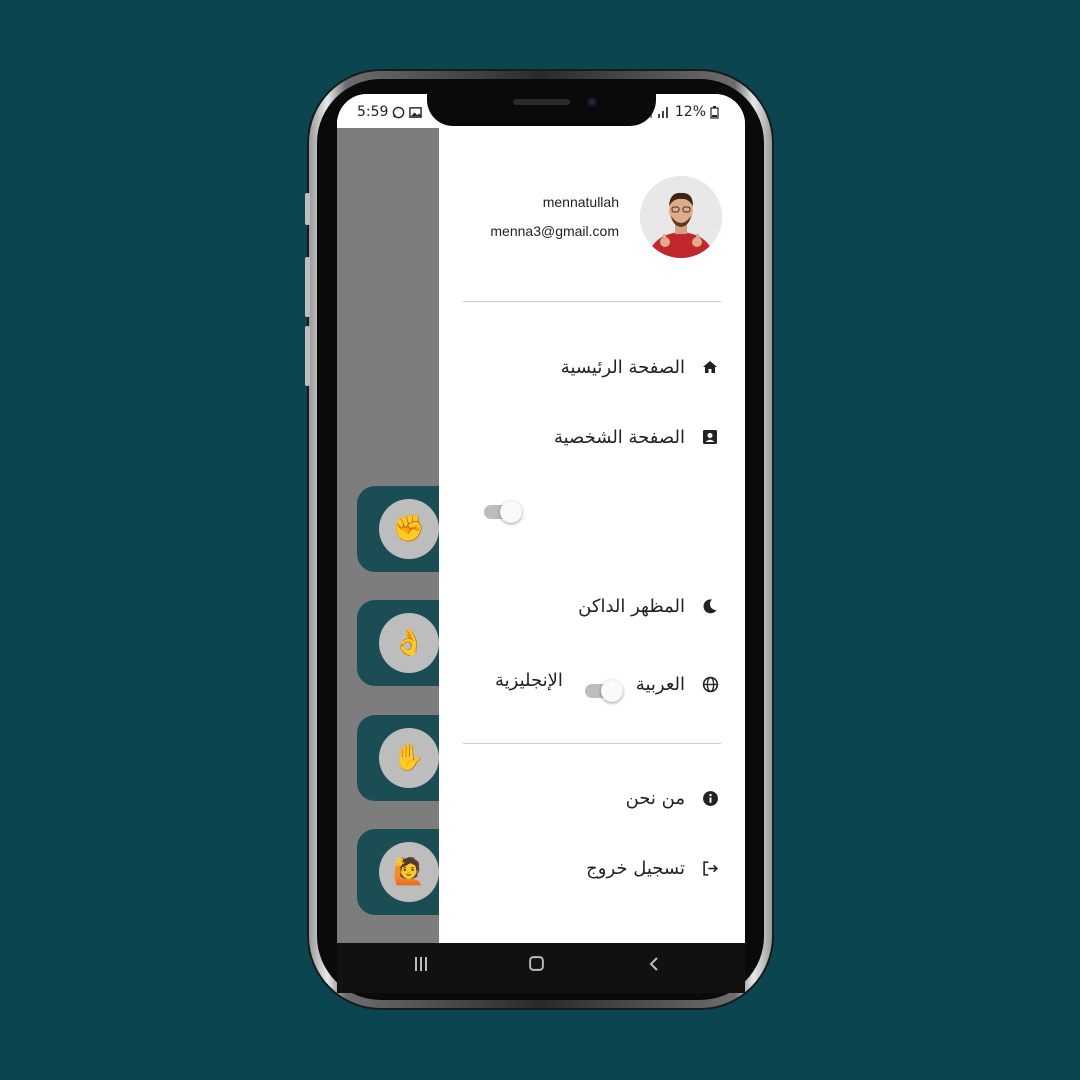 This screenshot has width=1080, height=1080. What do you see at coordinates (409, 643) in the screenshot?
I see `robot-hand-ok-image: 👌` at bounding box center [409, 643].